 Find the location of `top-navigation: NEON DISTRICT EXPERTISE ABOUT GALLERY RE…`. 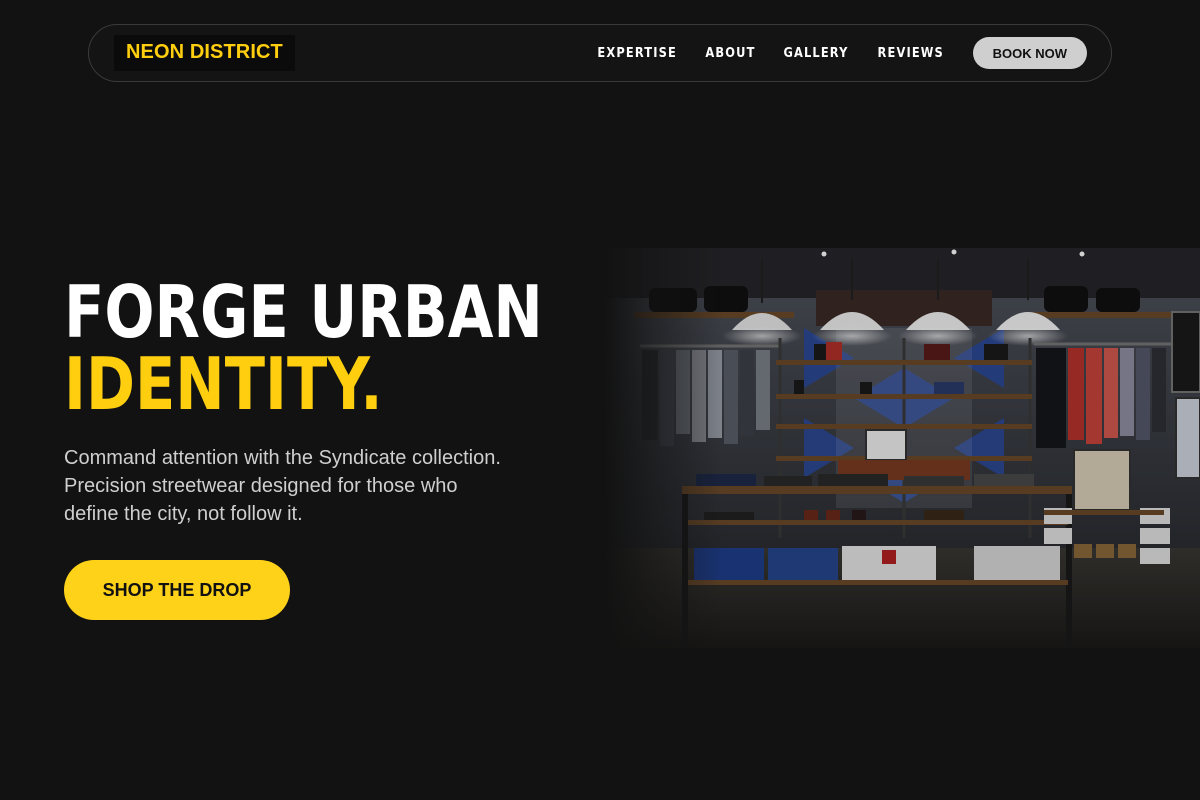

top-navigation: NEON DISTRICT EXPERTISE ABOUT GALLERY RE… is located at coordinates (600, 53).